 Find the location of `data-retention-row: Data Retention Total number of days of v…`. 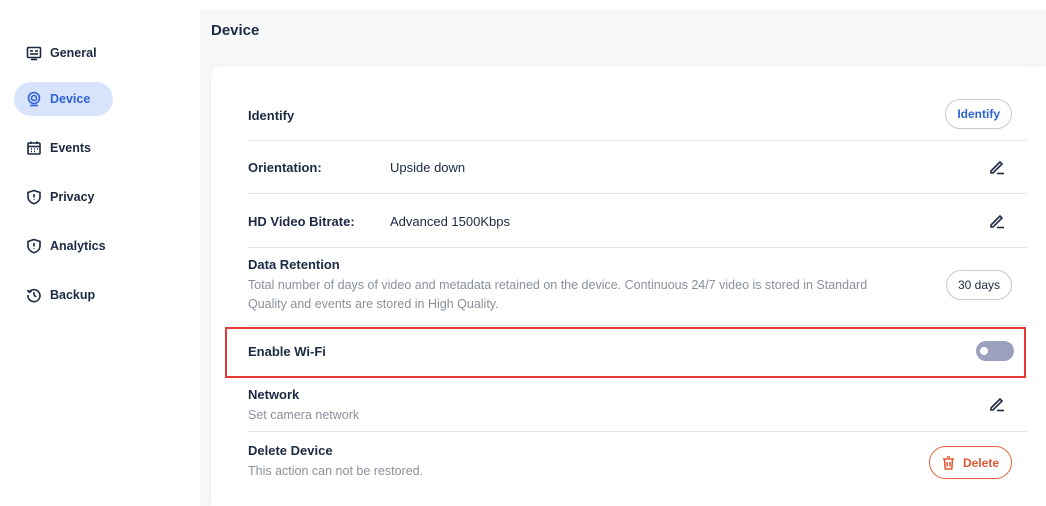

data-retention-row: Data Retention Total number of days of v… is located at coordinates (637, 287).